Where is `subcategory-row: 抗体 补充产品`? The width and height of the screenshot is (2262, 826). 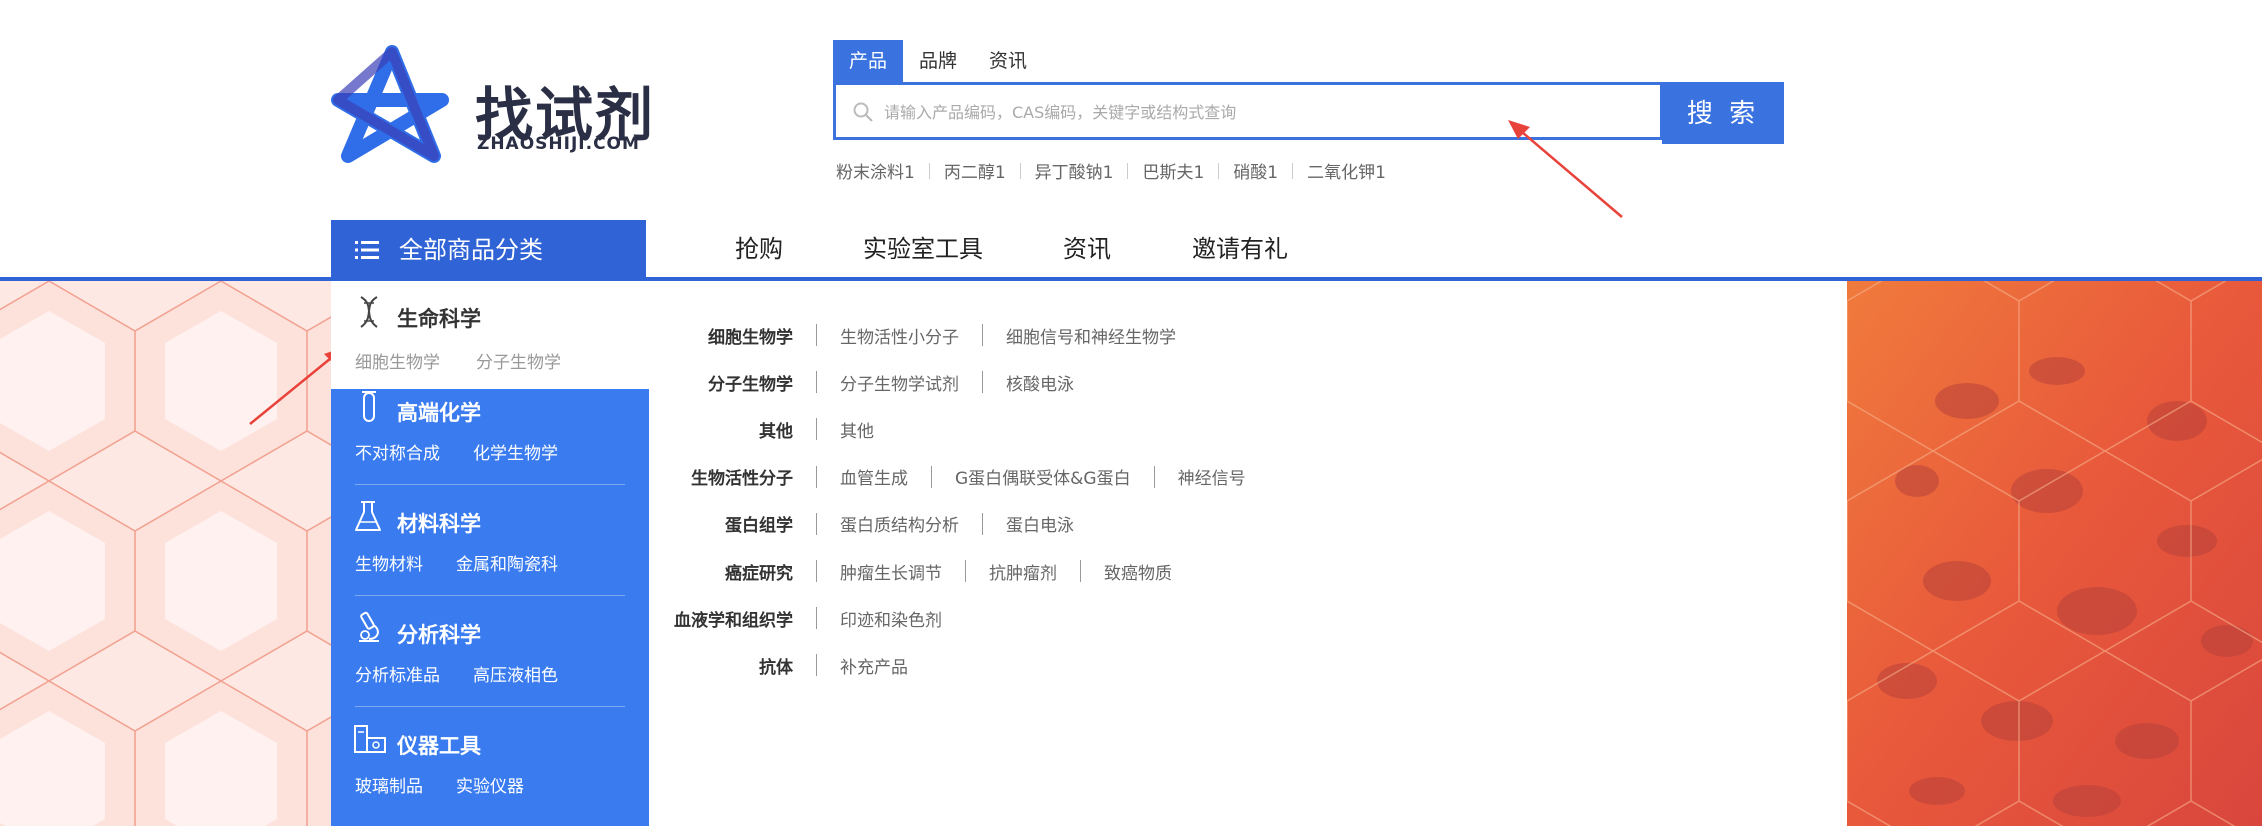 subcategory-row: 抗体 补充产品 is located at coordinates (778, 665).